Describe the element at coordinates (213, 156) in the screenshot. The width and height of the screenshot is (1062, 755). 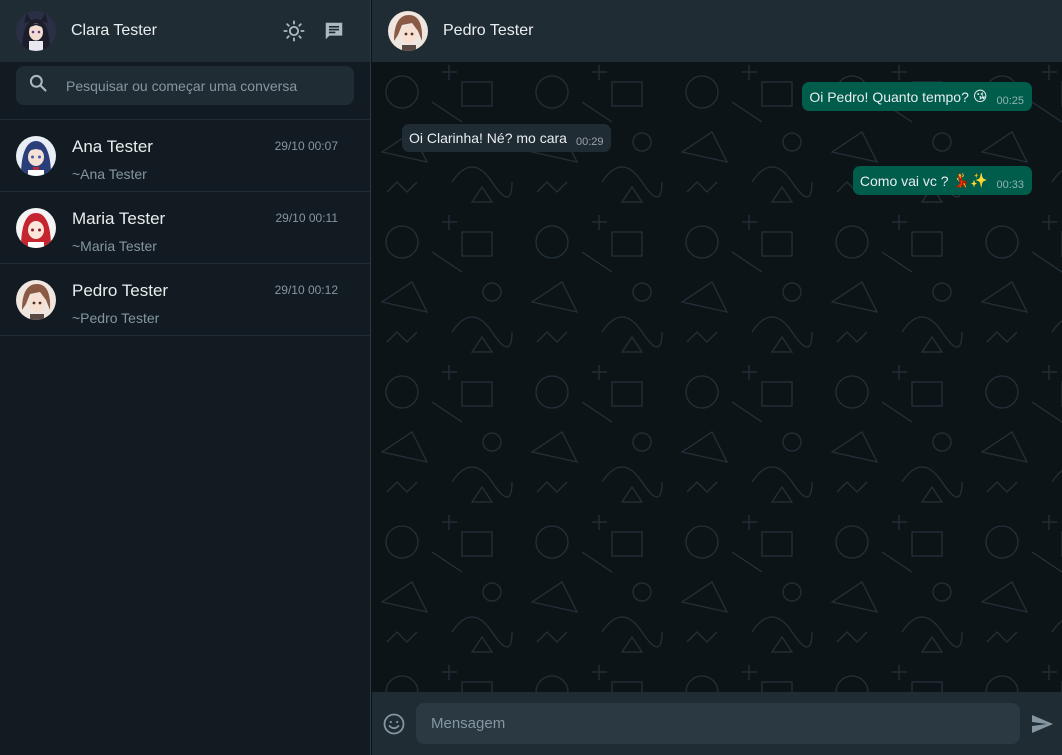
I see `chat-item-text: Ana Tester ~Ana Tester 29/10 00:07` at that location.